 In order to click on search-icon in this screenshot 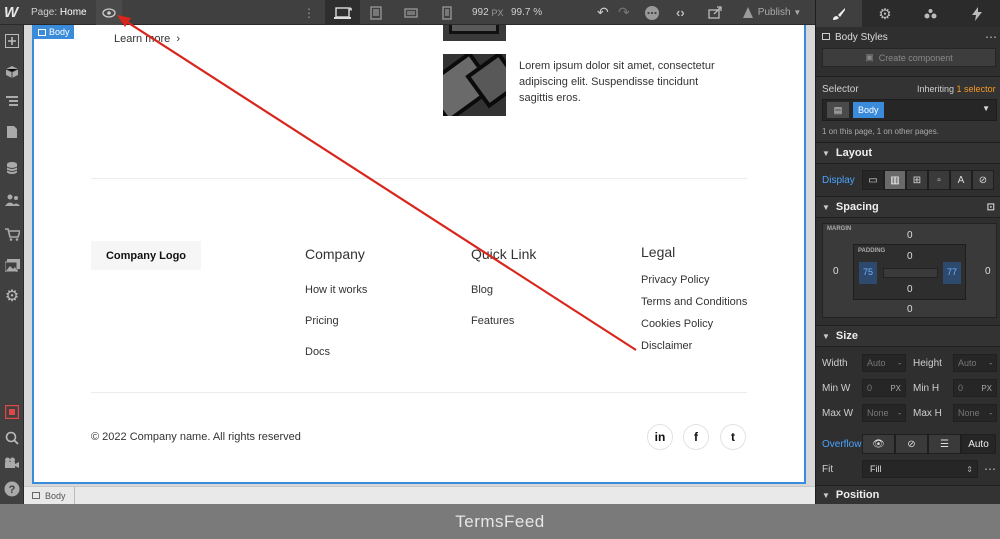, I will do `click(12, 438)`.